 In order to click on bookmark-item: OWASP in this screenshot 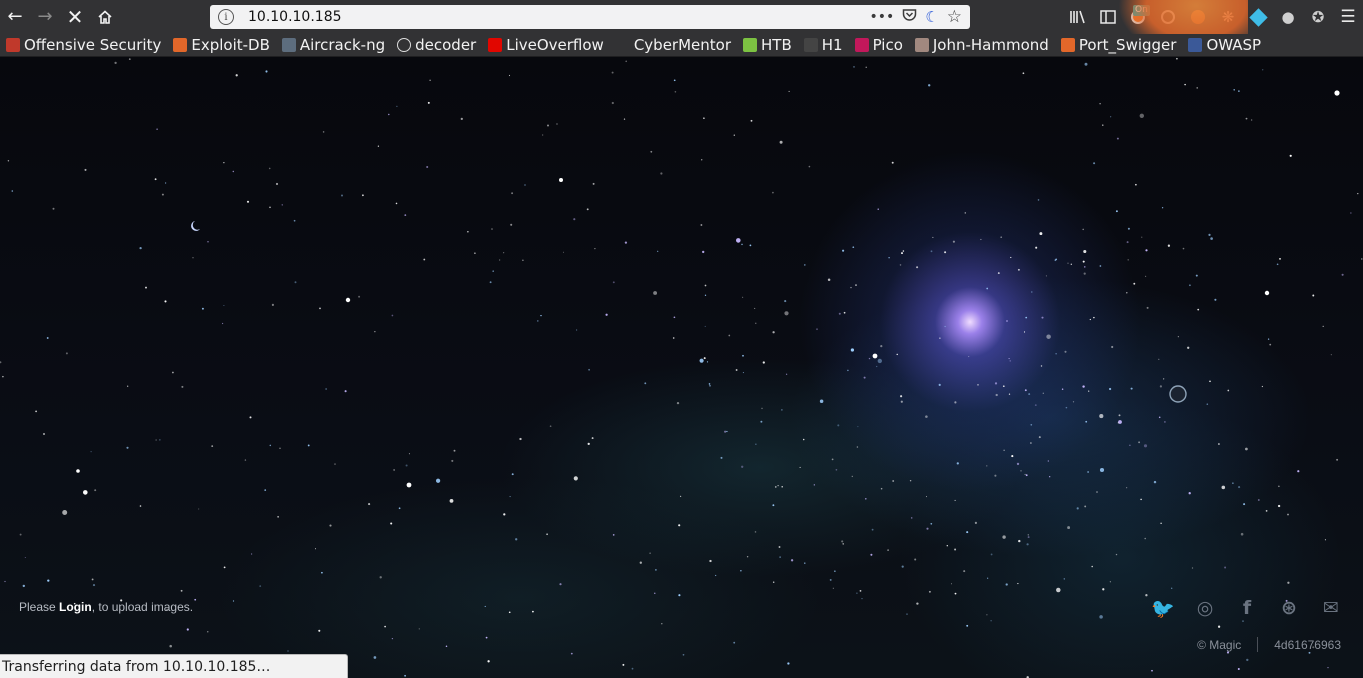, I will do `click(1224, 45)`.